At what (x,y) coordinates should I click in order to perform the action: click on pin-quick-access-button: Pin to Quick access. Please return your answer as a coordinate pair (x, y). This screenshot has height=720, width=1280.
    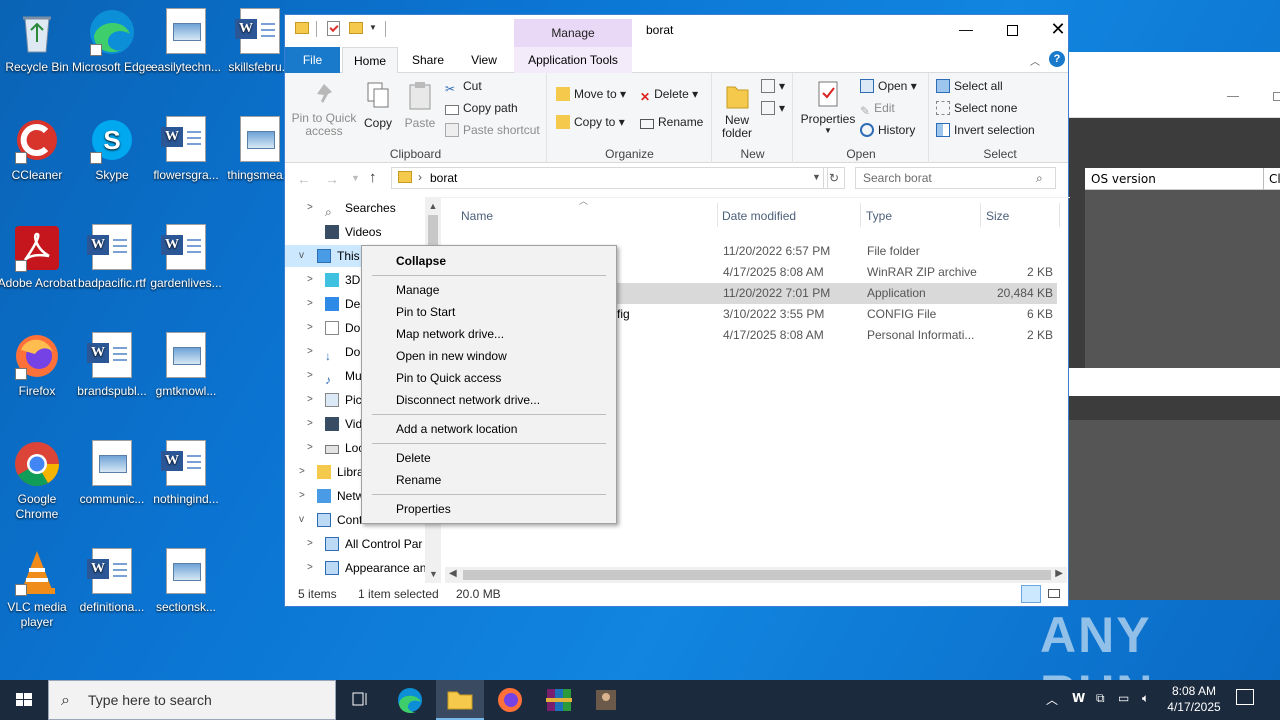
    Looking at the image, I should click on (324, 109).